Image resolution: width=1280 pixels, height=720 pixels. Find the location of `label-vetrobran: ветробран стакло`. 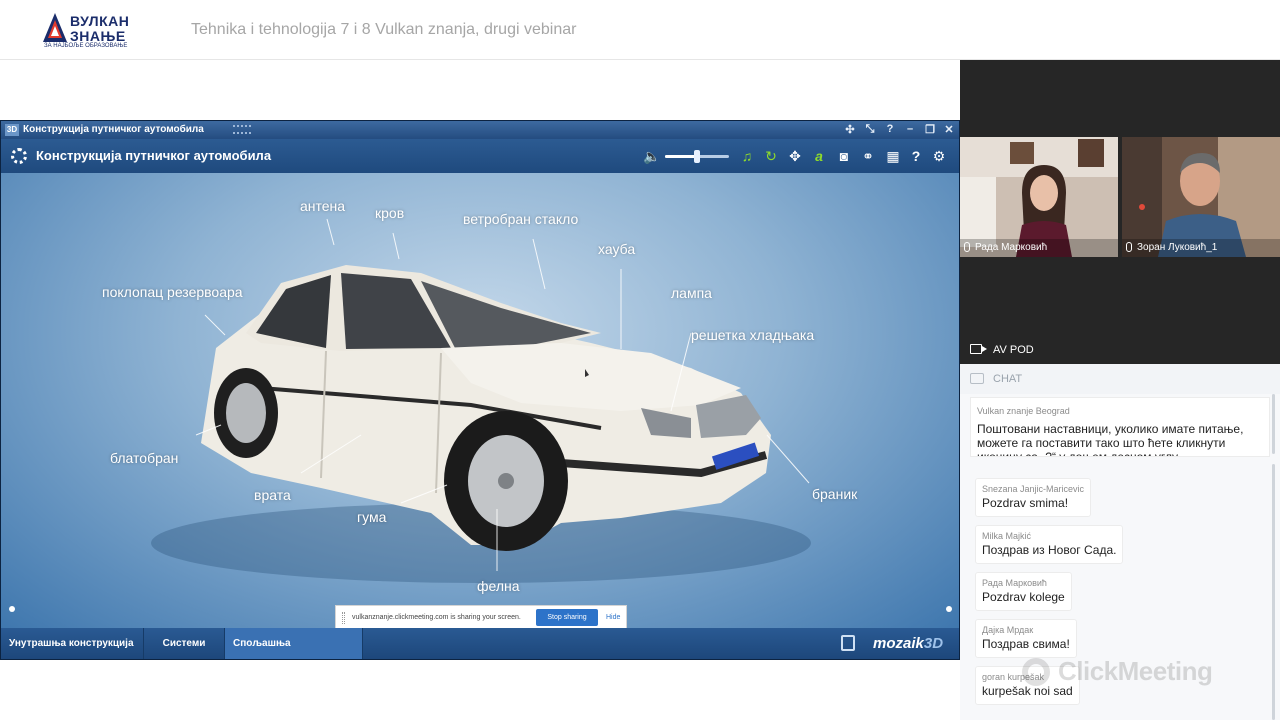

label-vetrobran: ветробран стакло is located at coordinates (521, 219).